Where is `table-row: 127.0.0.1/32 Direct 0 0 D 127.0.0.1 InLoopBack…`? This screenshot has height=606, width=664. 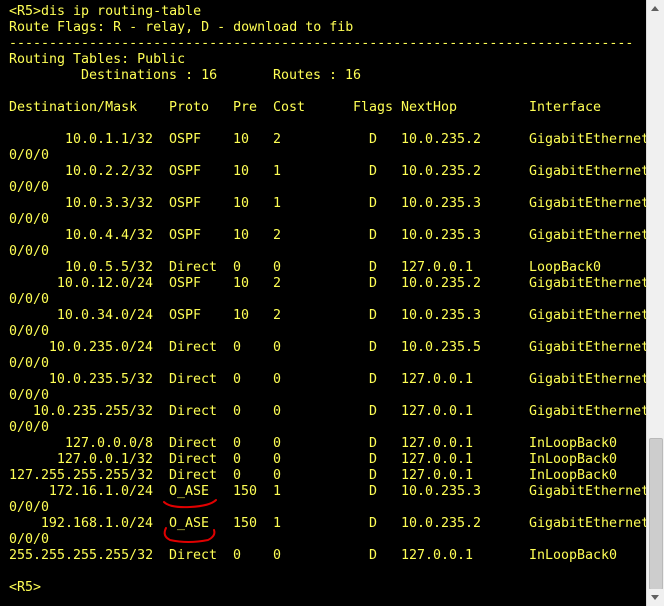 table-row: 127.0.0.1/32 Direct 0 0 D 127.0.0.1 InLoopBack… is located at coordinates (323, 460).